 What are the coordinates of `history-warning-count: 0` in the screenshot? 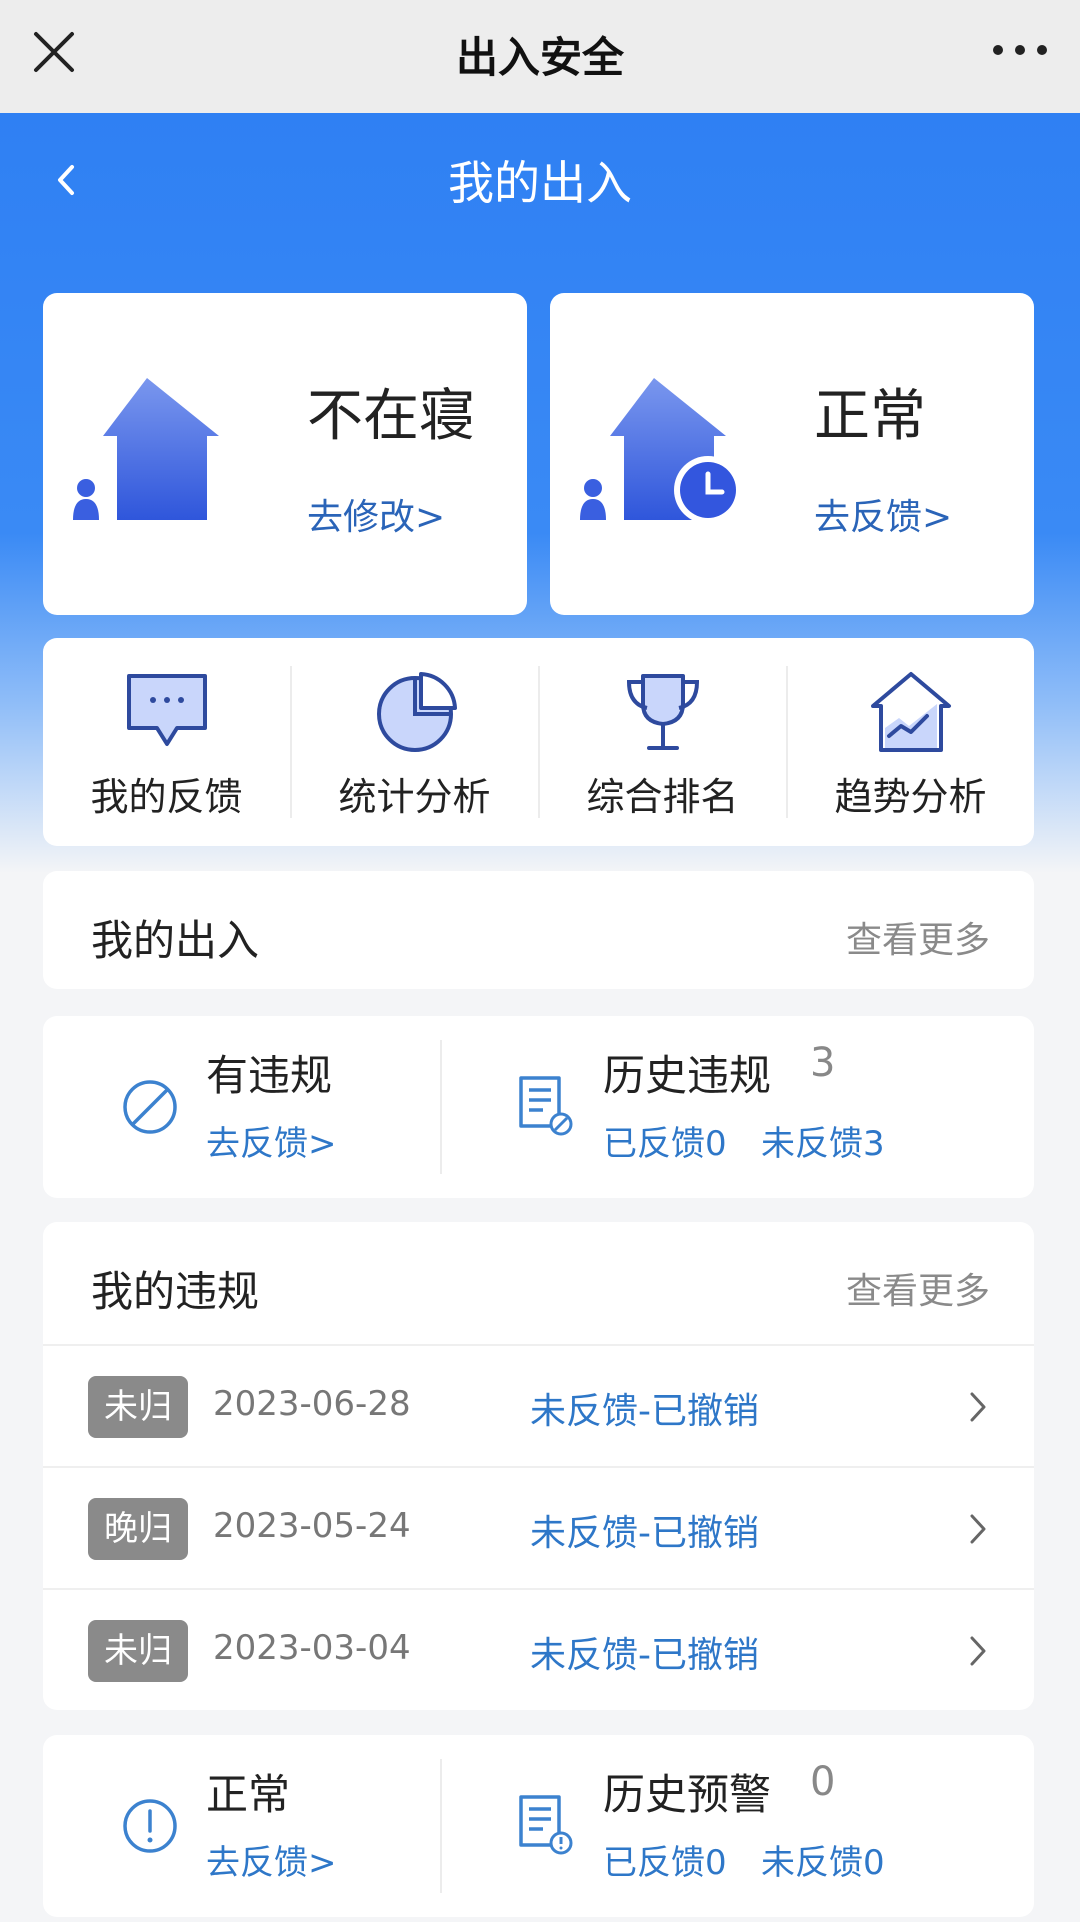 It's located at (823, 1782).